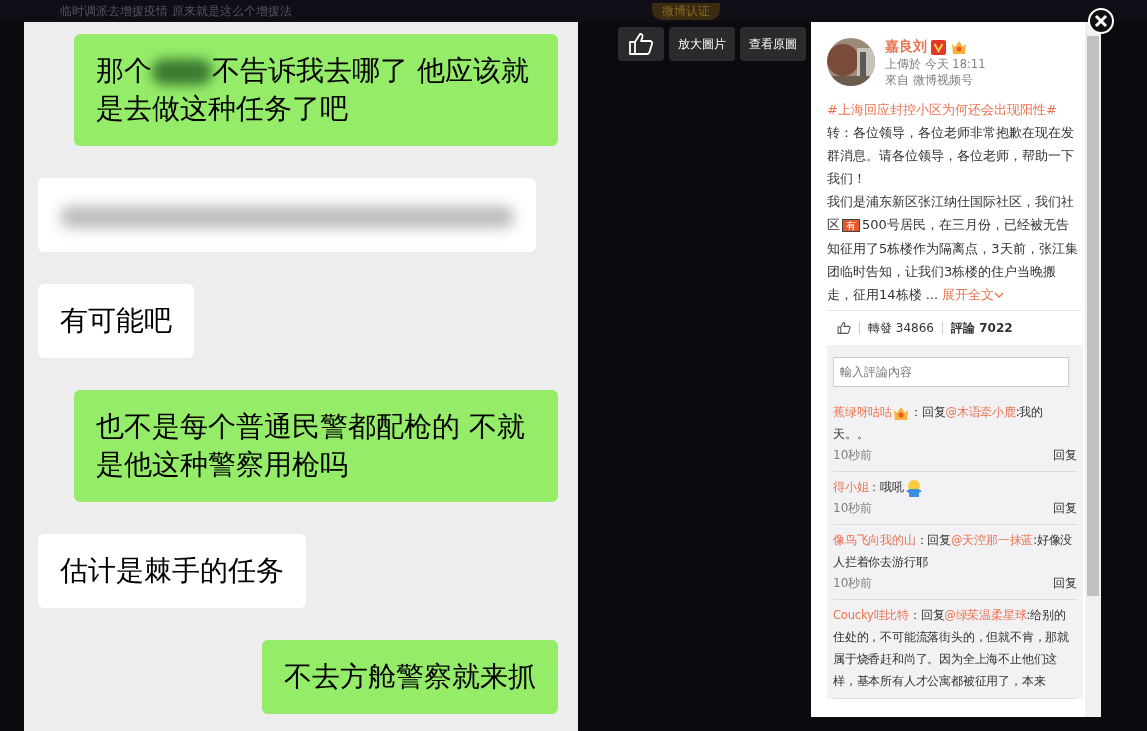 Image resolution: width=1147 pixels, height=731 pixels. What do you see at coordinates (116, 321) in the screenshot?
I see `chat-bubble: 有可能吧` at bounding box center [116, 321].